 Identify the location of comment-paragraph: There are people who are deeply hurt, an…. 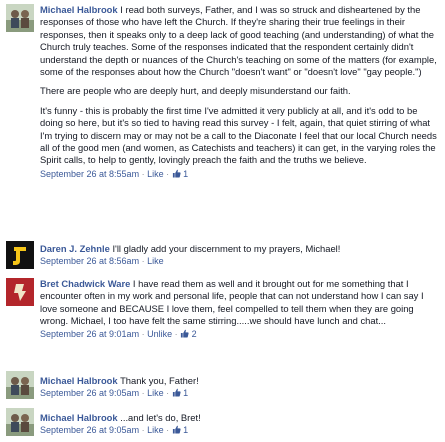
(195, 91).